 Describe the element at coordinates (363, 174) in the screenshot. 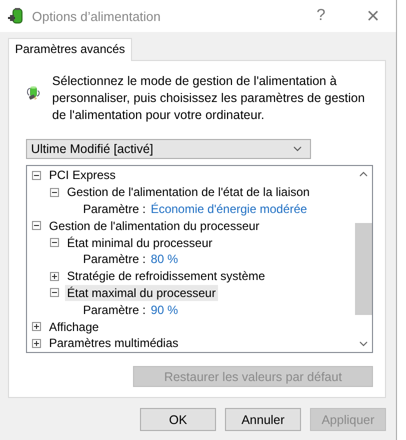

I see `scroll-up-icon` at that location.